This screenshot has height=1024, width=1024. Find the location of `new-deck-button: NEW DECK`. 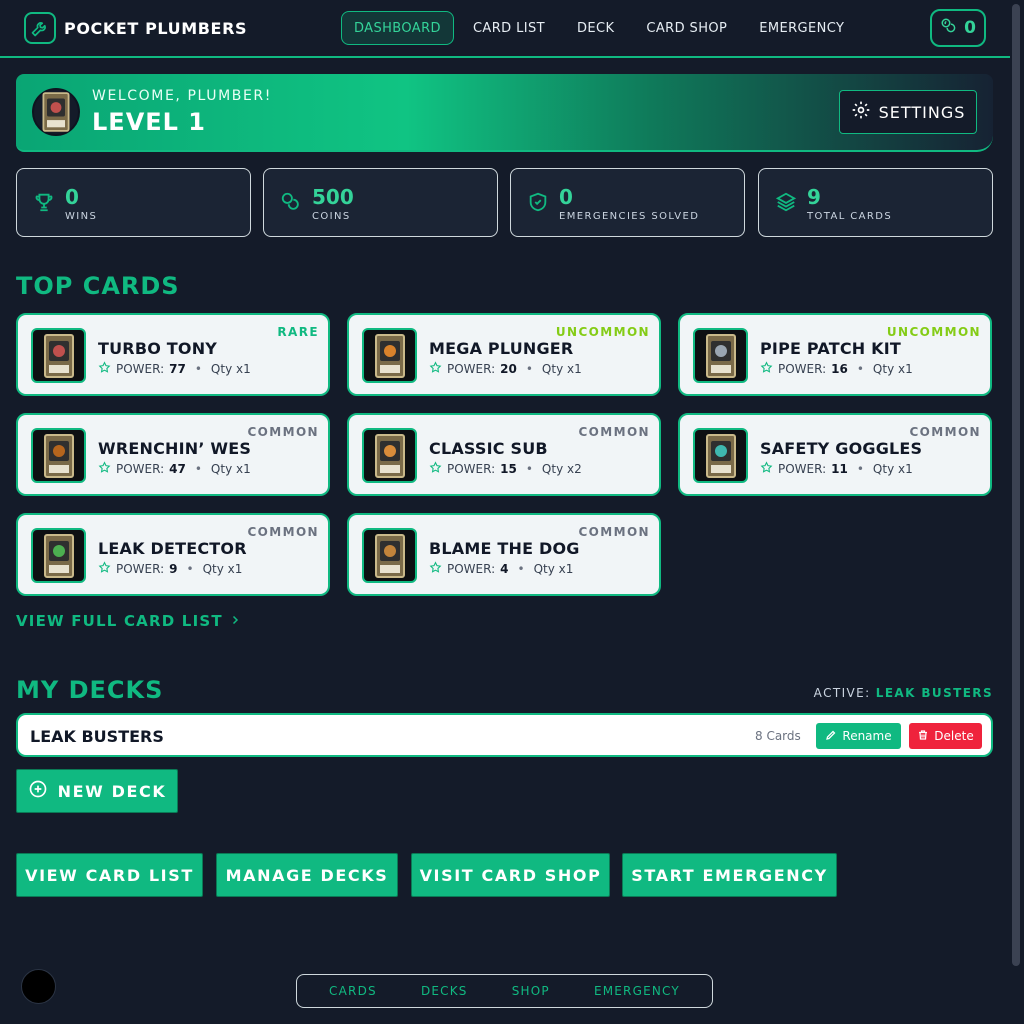

new-deck-button: NEW DECK is located at coordinates (97, 791).